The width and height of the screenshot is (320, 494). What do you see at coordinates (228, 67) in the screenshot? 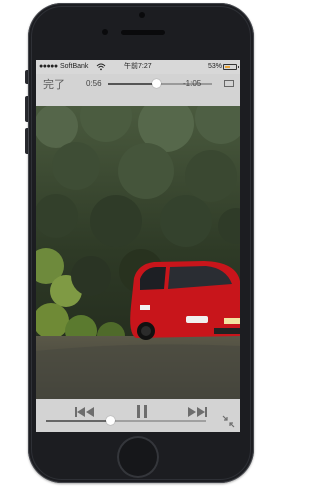
I see `battery-level` at bounding box center [228, 67].